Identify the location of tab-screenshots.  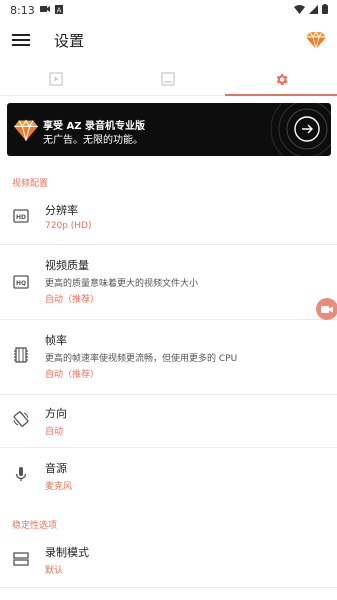
(168, 79).